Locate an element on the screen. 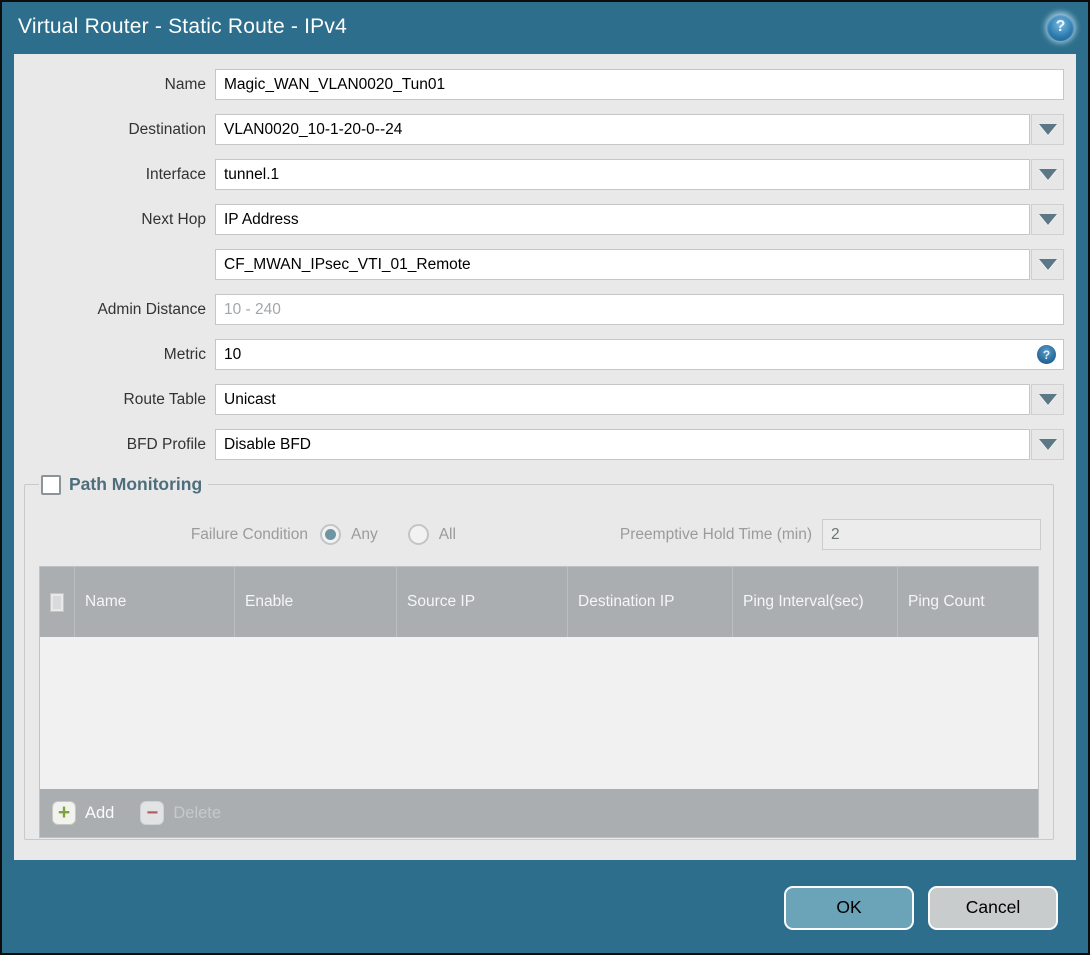  preemptive-hold-time-input is located at coordinates (931, 534).